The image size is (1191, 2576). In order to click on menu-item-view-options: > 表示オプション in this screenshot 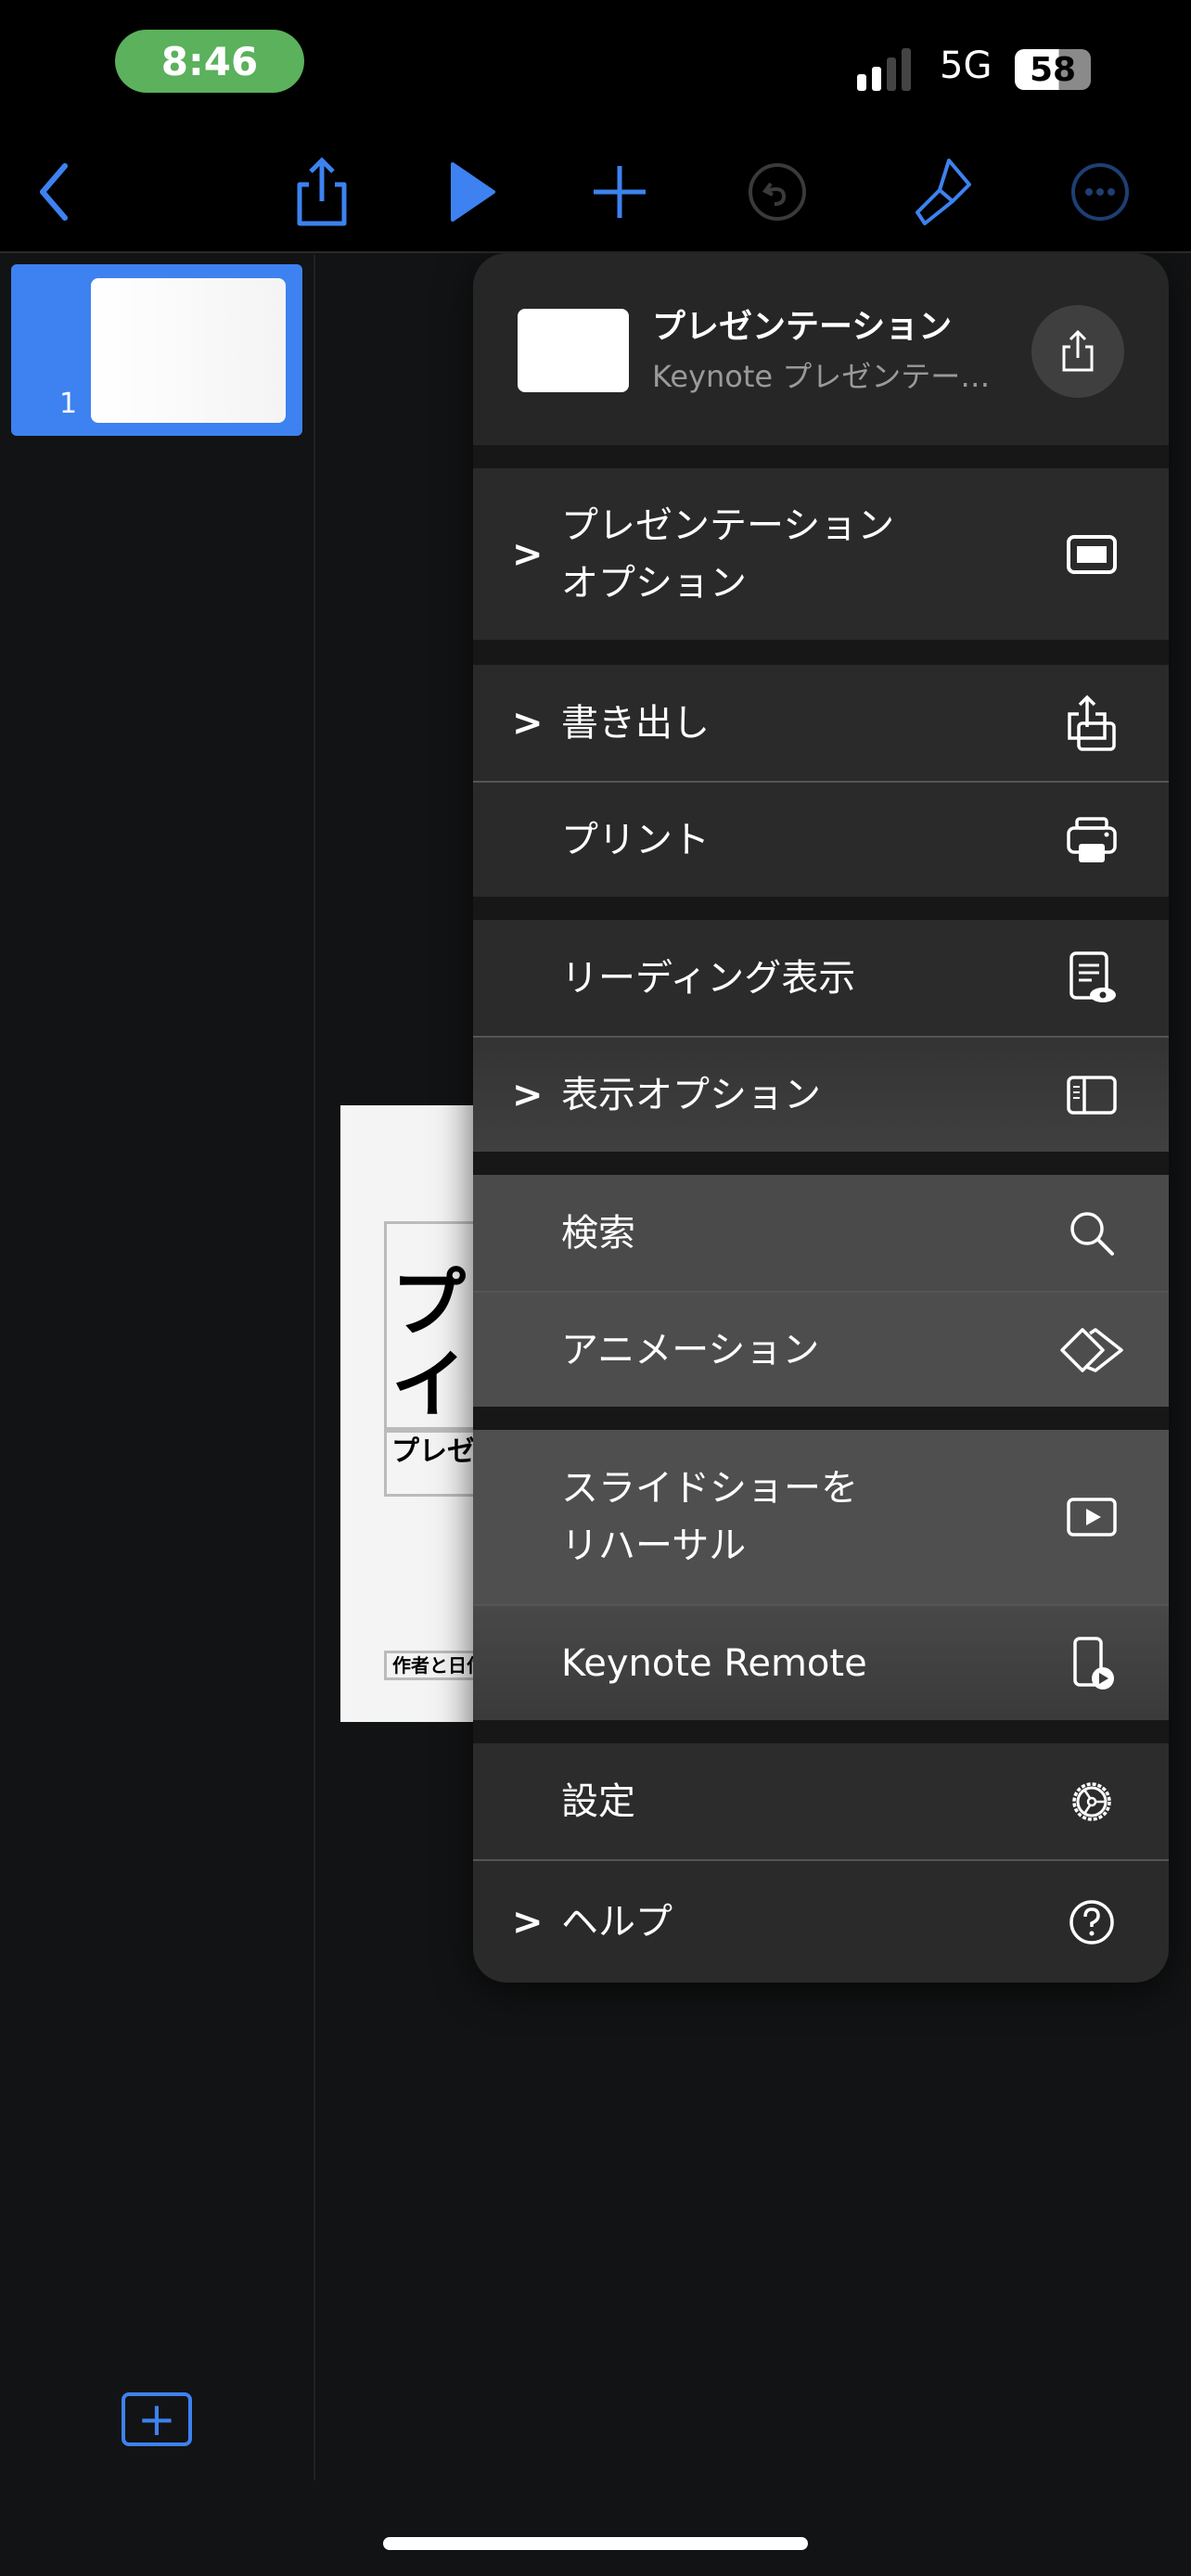, I will do `click(821, 1094)`.